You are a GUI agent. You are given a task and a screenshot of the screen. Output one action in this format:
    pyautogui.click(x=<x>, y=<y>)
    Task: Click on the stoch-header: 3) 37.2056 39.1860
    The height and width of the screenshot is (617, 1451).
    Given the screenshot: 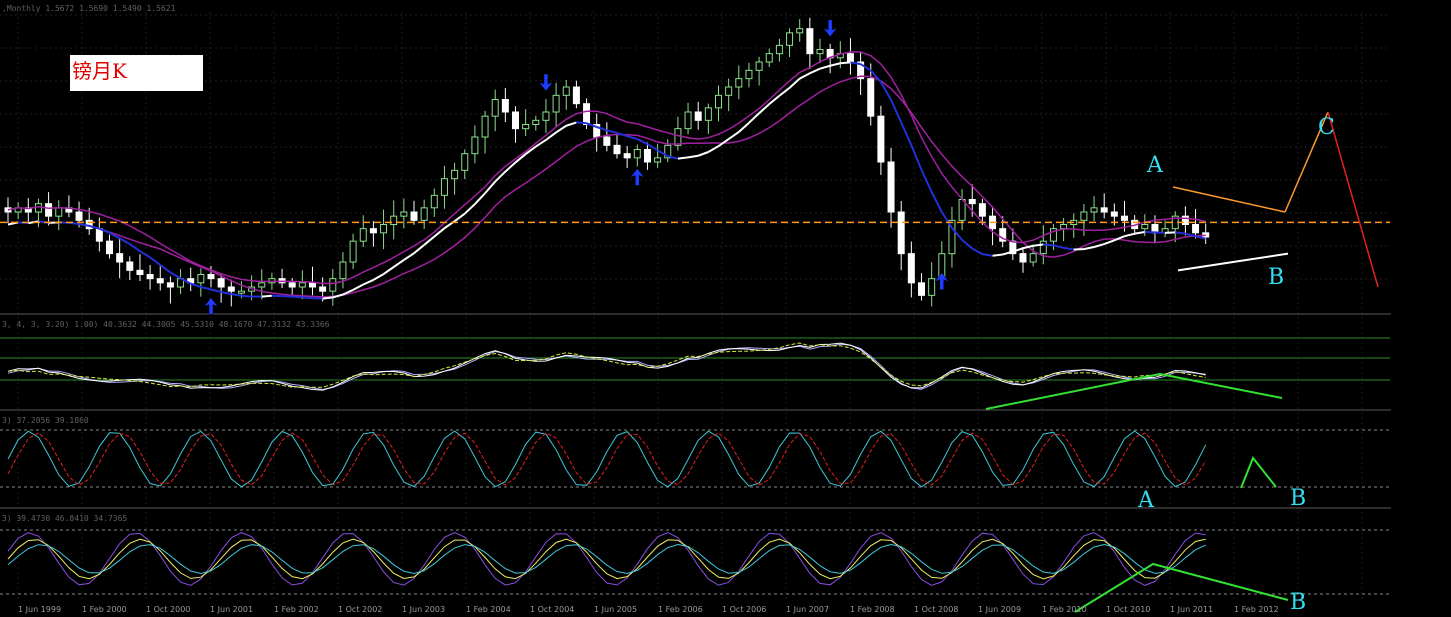 What is the action you would take?
    pyautogui.click(x=45, y=420)
    